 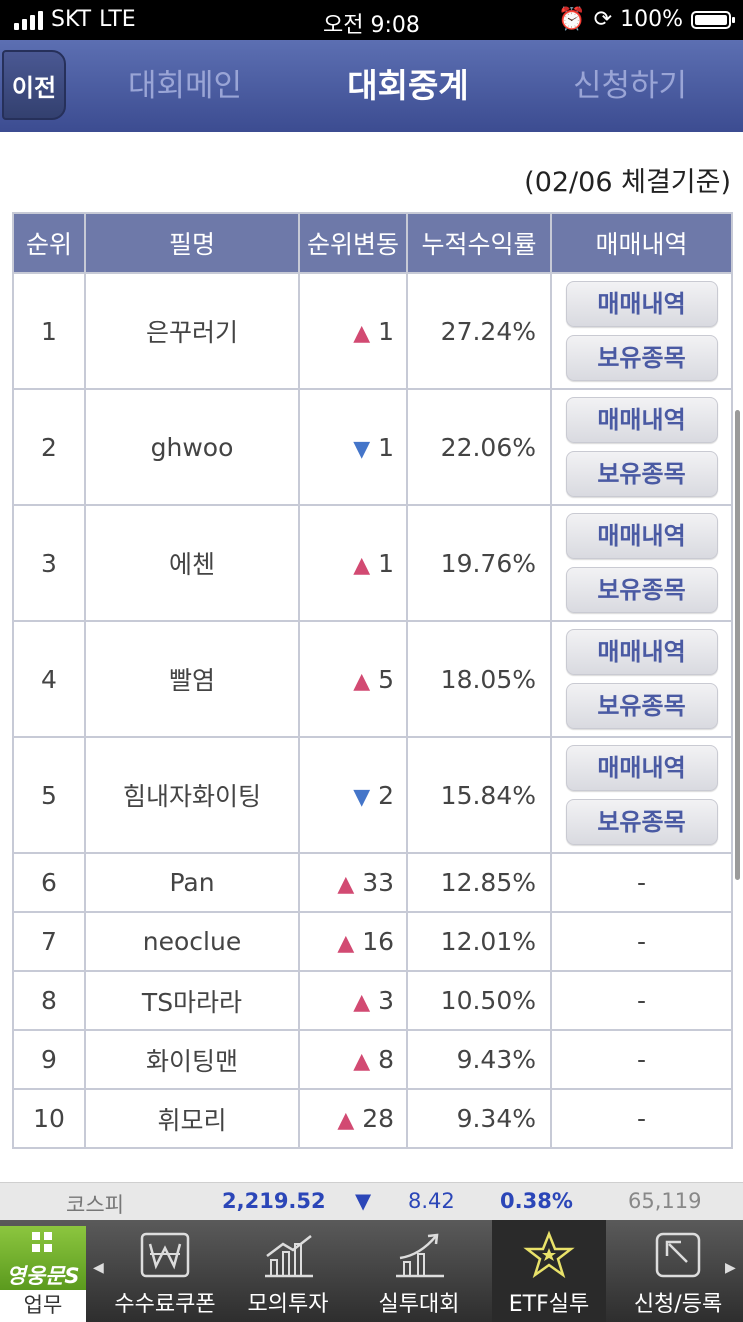 What do you see at coordinates (713, 19) in the screenshot?
I see `battery-icon` at bounding box center [713, 19].